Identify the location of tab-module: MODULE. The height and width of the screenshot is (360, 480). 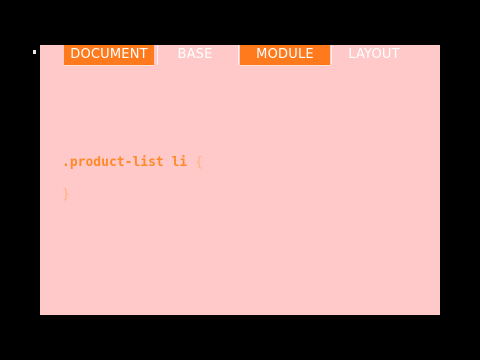
(285, 55).